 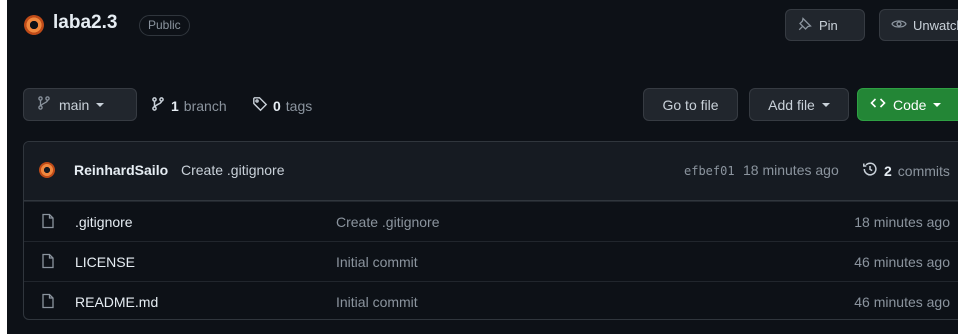 What do you see at coordinates (116, 302) in the screenshot?
I see `file-name: README.md` at bounding box center [116, 302].